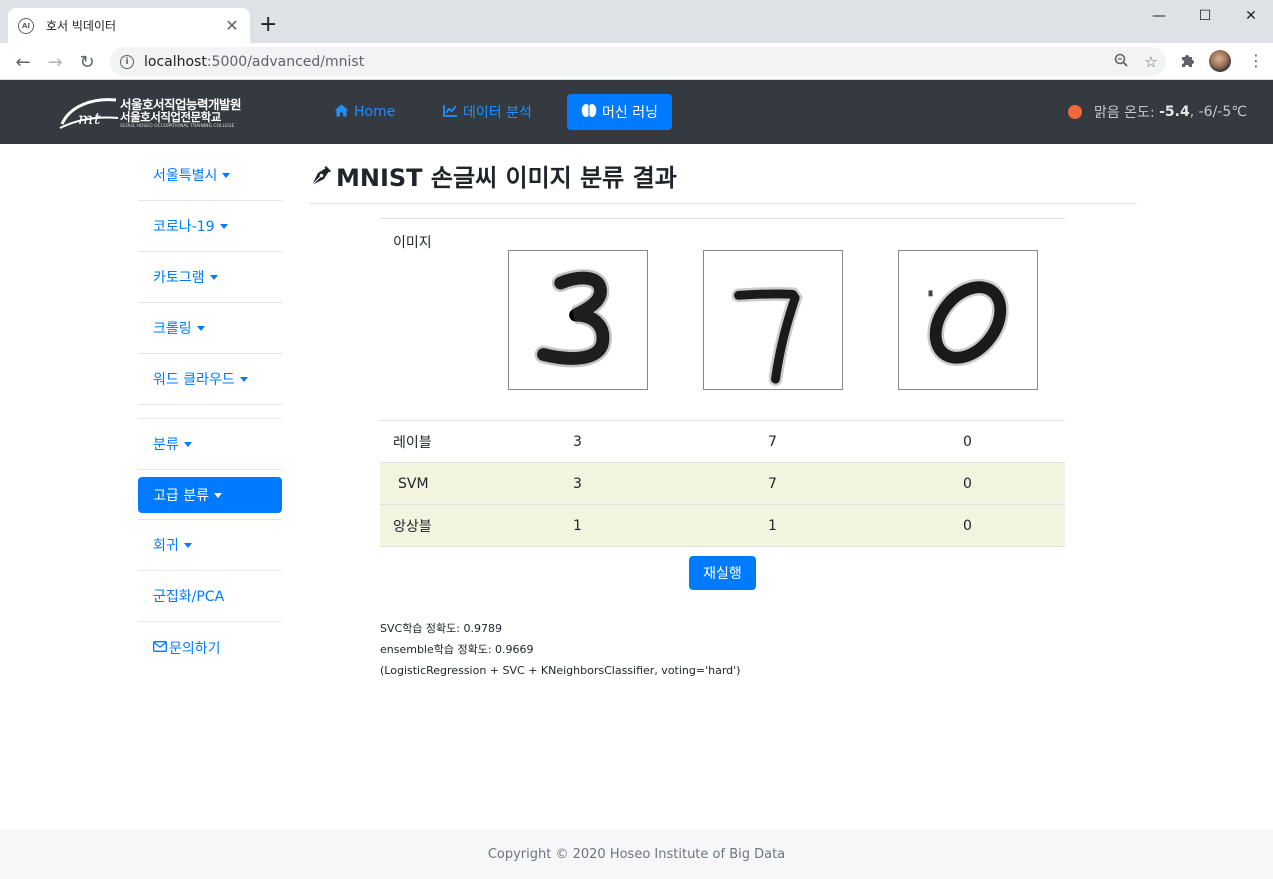 This screenshot has height=879, width=1273. Describe the element at coordinates (457, 649) in the screenshot. I see `ensemble-accuracy: ensemble학습 정확도: 0.9669` at that location.